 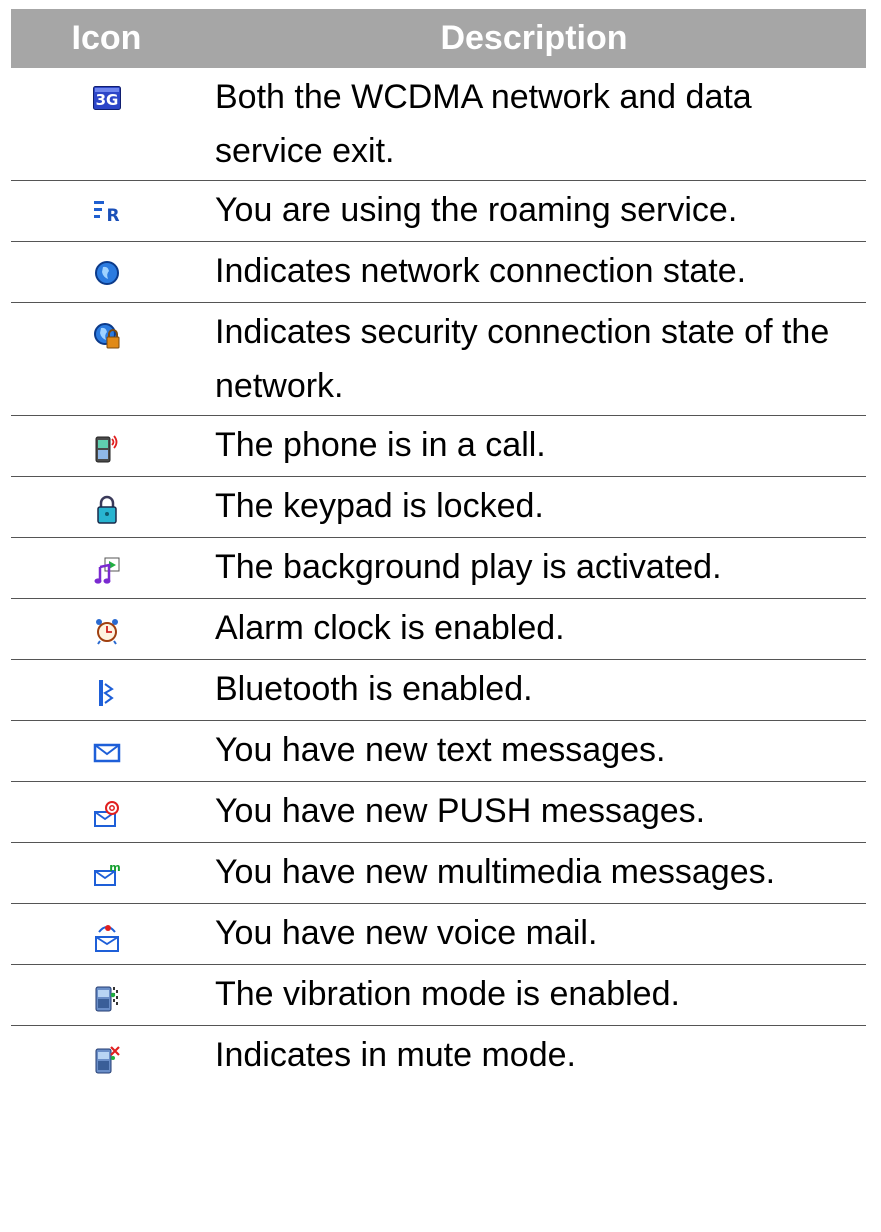 I want to click on description-text: Indicates network connection state., so click(x=481, y=271).